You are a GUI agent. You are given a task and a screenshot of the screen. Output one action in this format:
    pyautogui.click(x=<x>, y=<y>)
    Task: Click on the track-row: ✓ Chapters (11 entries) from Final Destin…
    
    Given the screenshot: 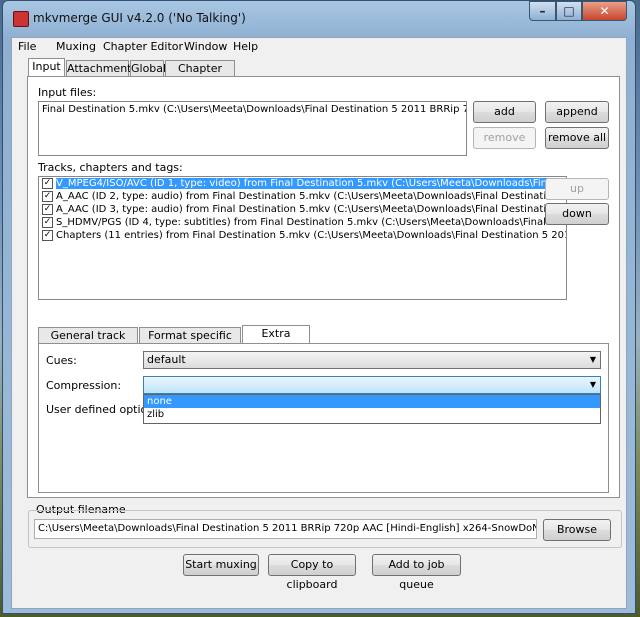 What is the action you would take?
    pyautogui.click(x=302, y=235)
    